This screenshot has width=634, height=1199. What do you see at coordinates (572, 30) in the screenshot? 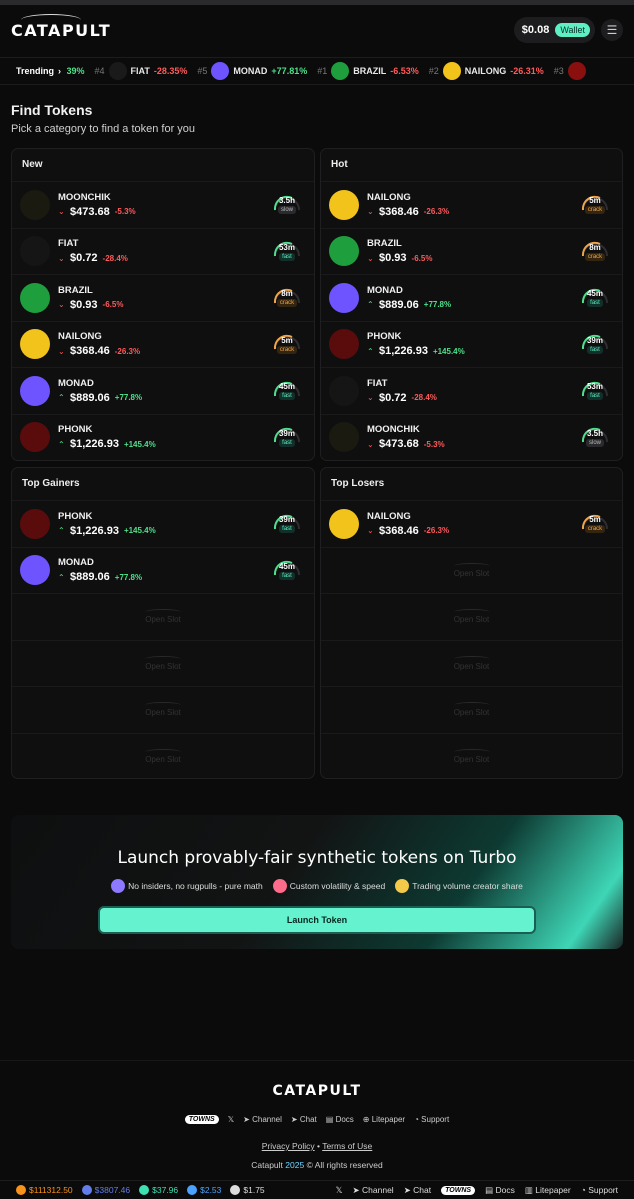
I see `wallet-button: Wallet` at bounding box center [572, 30].